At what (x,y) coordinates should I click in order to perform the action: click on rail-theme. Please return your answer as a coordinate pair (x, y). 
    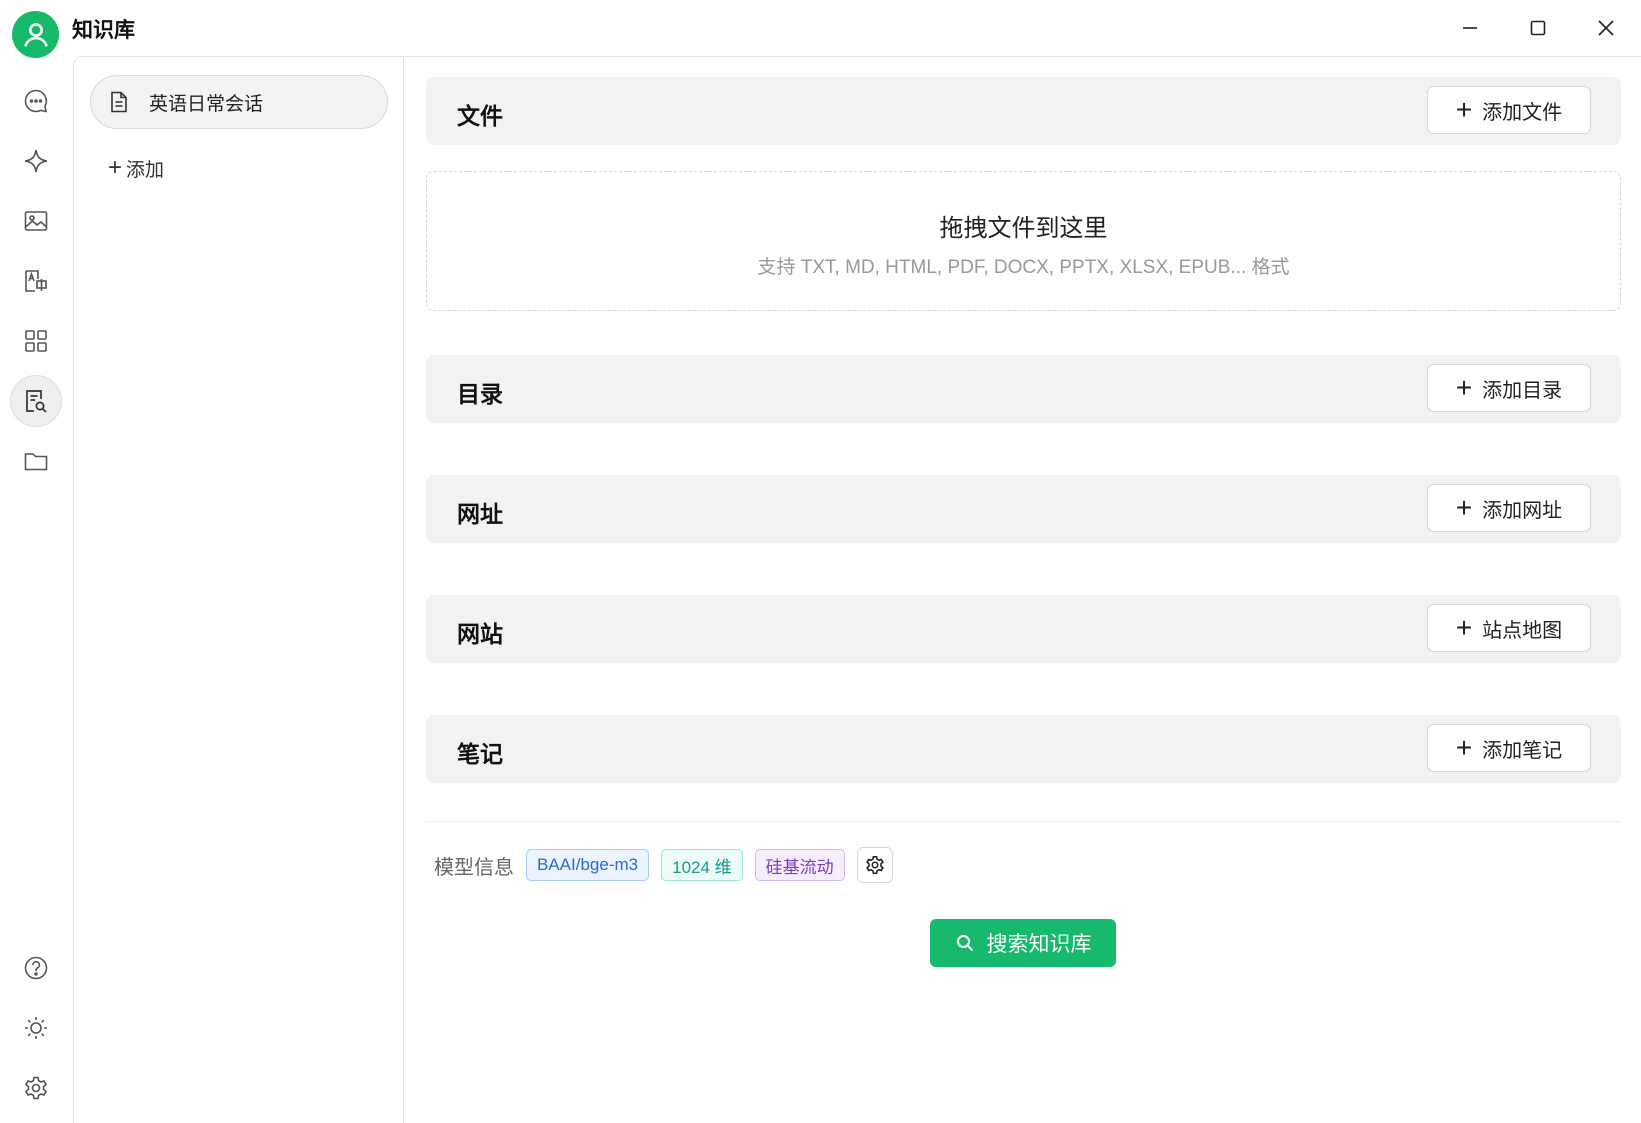
    Looking at the image, I should click on (36, 1028).